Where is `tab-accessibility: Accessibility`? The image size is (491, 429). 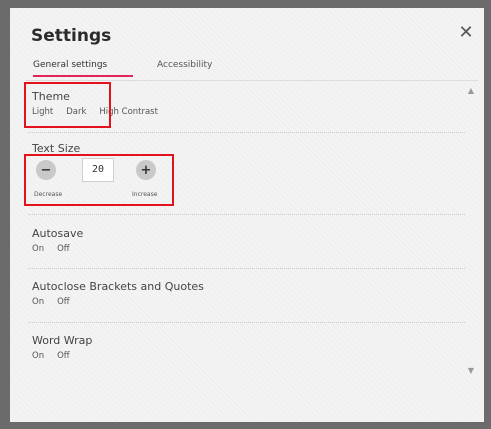
tab-accessibility: Accessibility is located at coordinates (184, 65).